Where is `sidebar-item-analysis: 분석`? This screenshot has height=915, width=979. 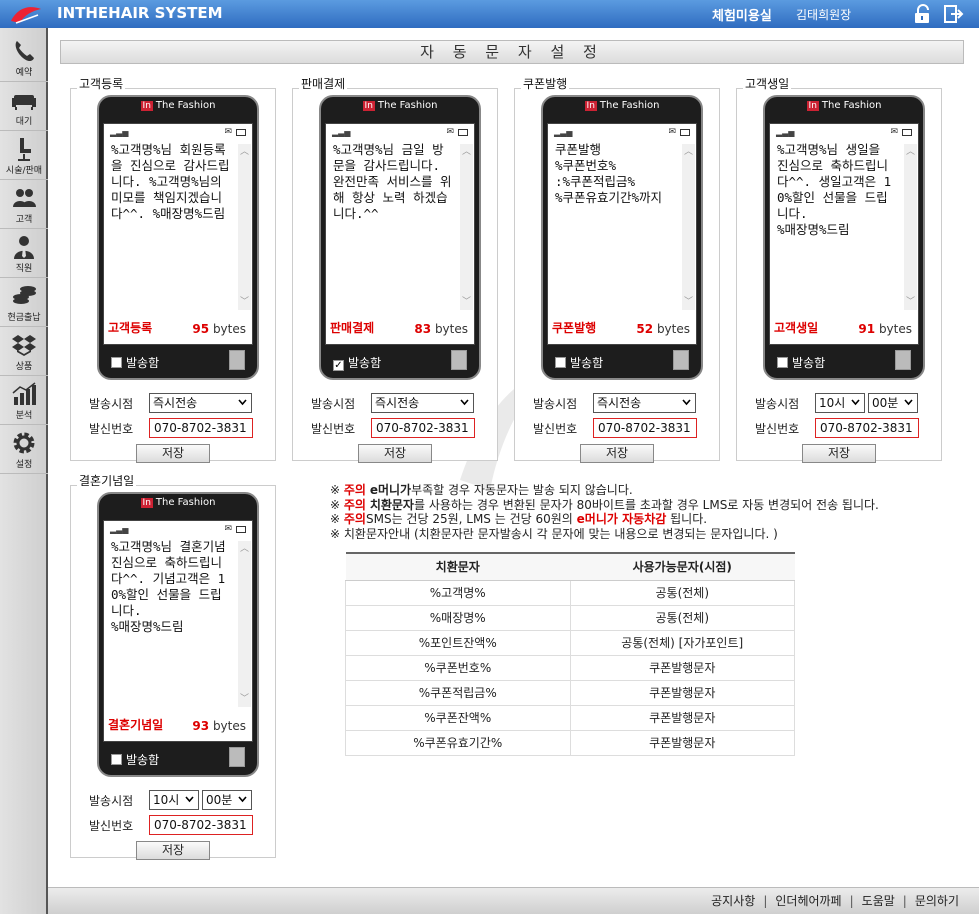 sidebar-item-analysis: 분석 is located at coordinates (24, 401).